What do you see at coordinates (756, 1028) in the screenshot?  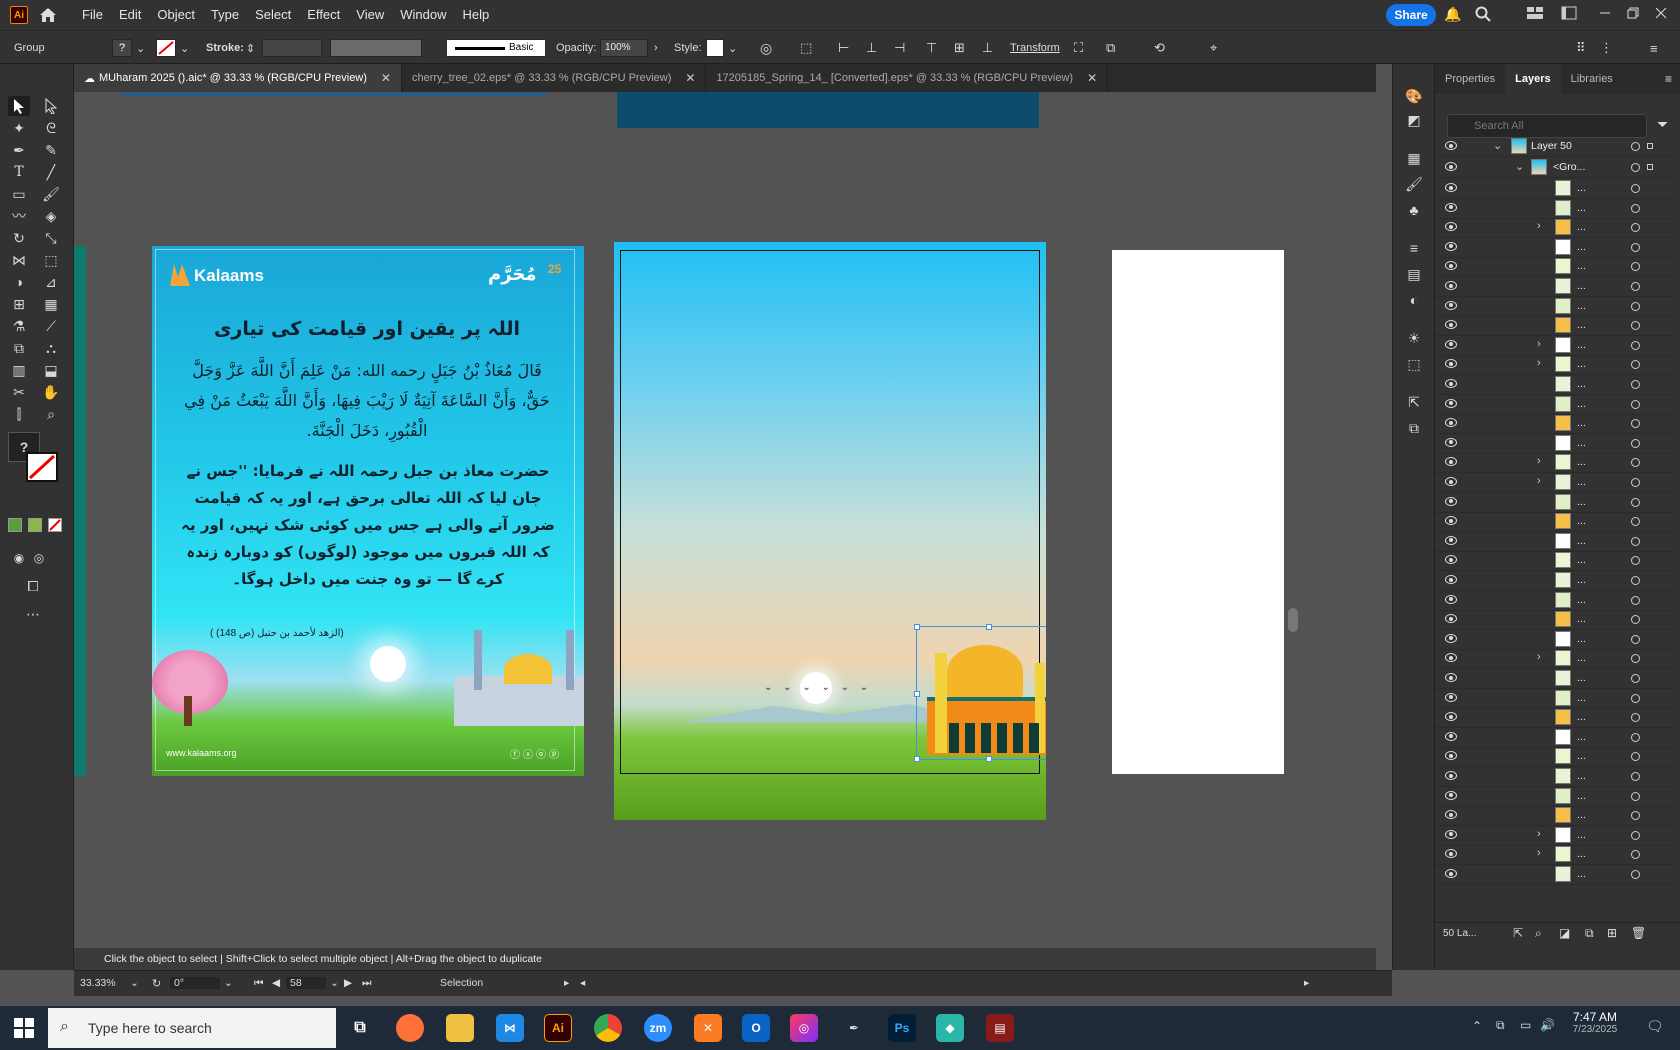 I see `outlook-icon: O` at bounding box center [756, 1028].